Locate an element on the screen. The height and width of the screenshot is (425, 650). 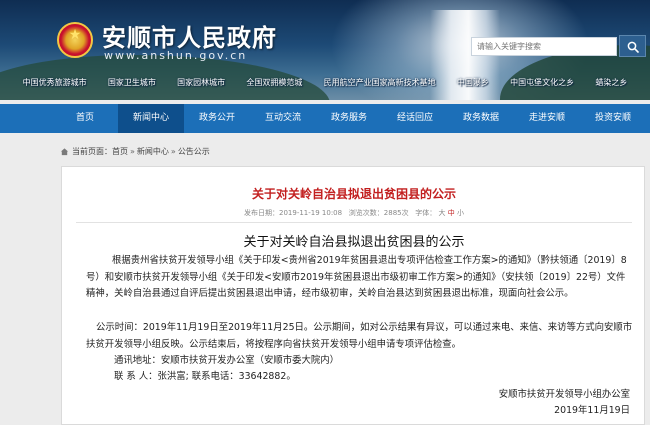
publish-date: 2019-11-19 10:08 is located at coordinates (311, 213).